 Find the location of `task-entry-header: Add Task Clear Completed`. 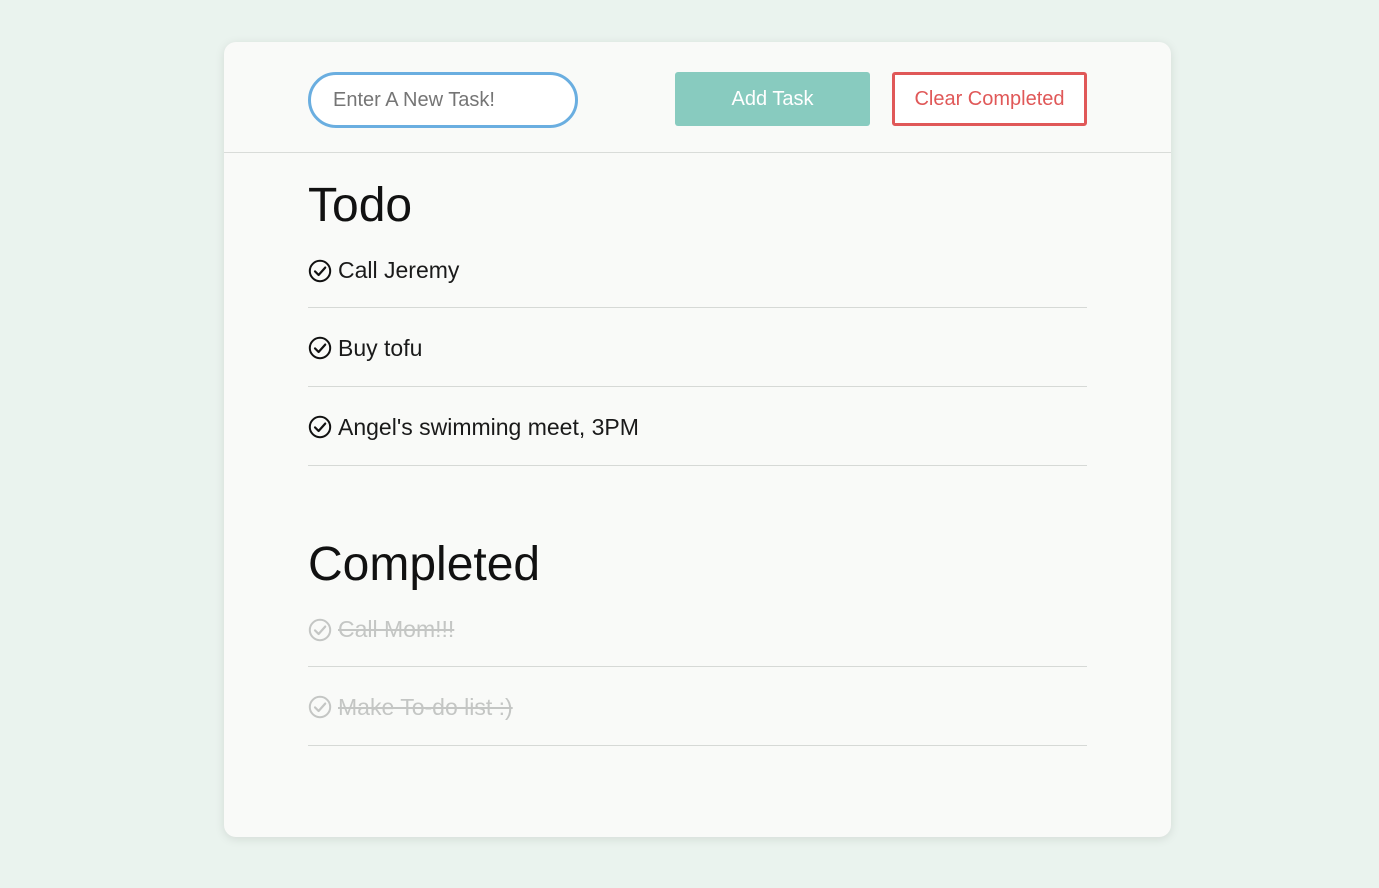

task-entry-header: Add Task Clear Completed is located at coordinates (697, 97).